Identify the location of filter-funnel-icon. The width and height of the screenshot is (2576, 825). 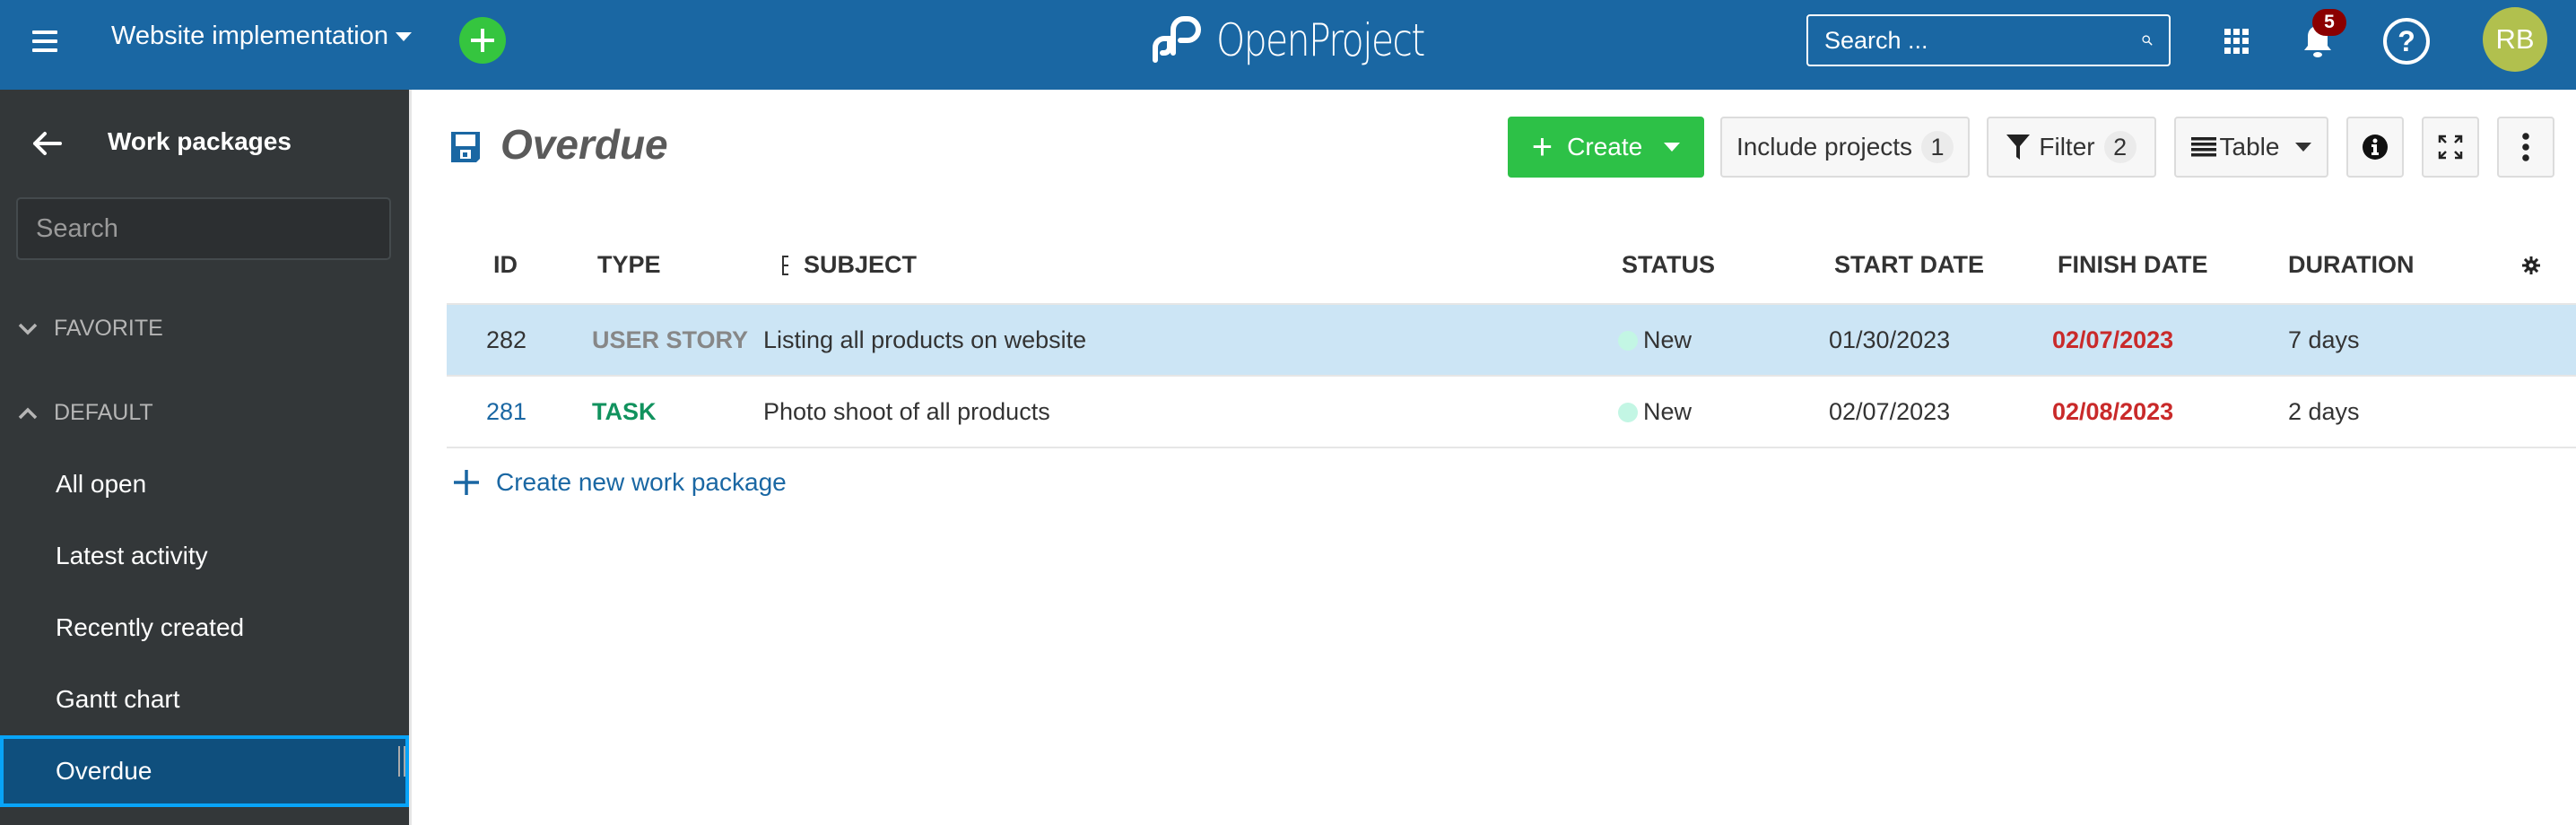
(2018, 147).